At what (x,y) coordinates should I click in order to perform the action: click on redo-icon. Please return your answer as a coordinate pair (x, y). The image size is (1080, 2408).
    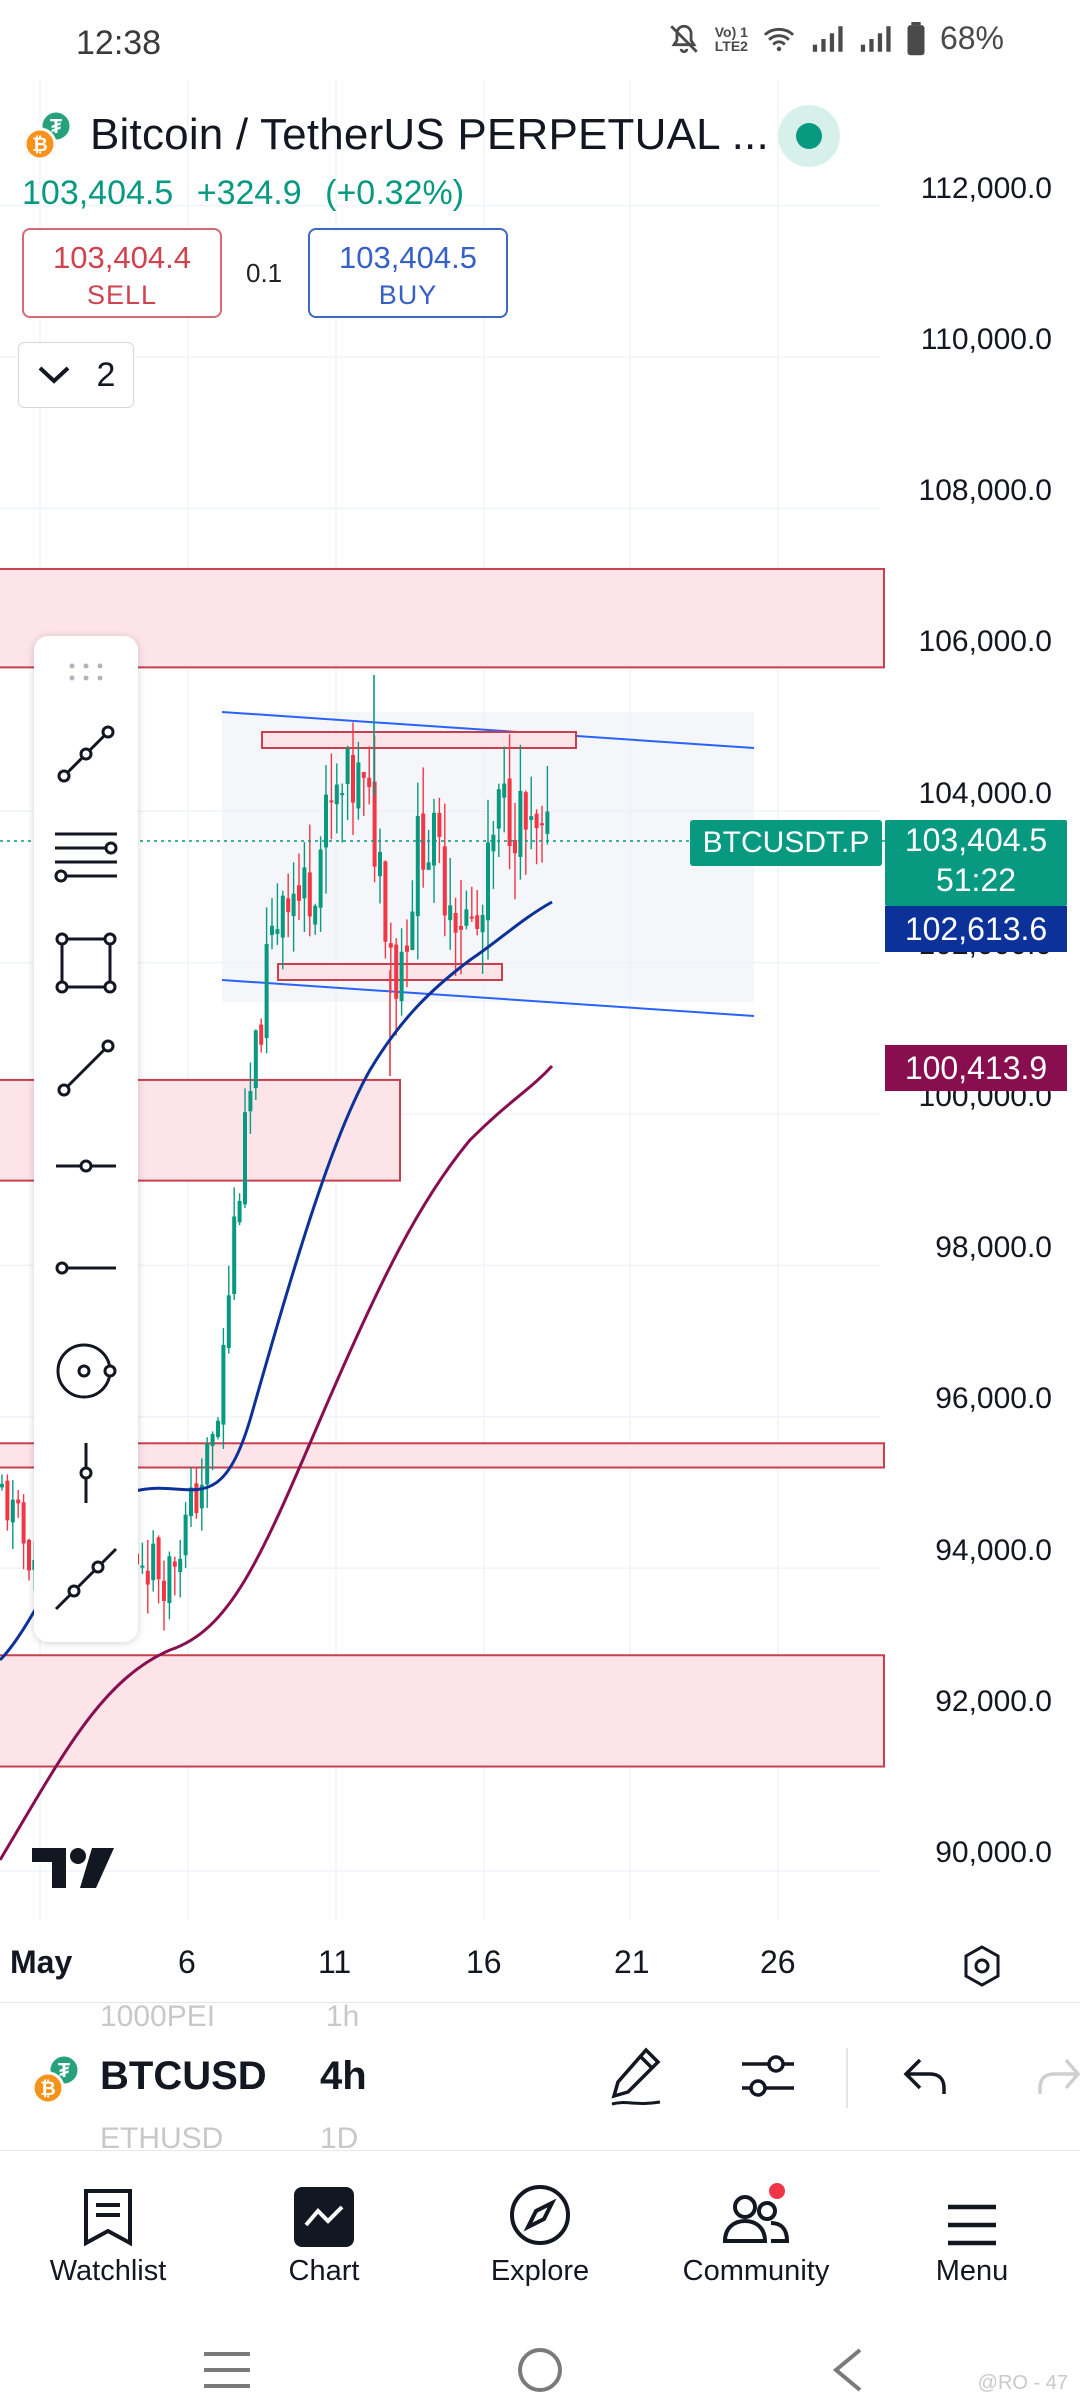
    Looking at the image, I should click on (1058, 2076).